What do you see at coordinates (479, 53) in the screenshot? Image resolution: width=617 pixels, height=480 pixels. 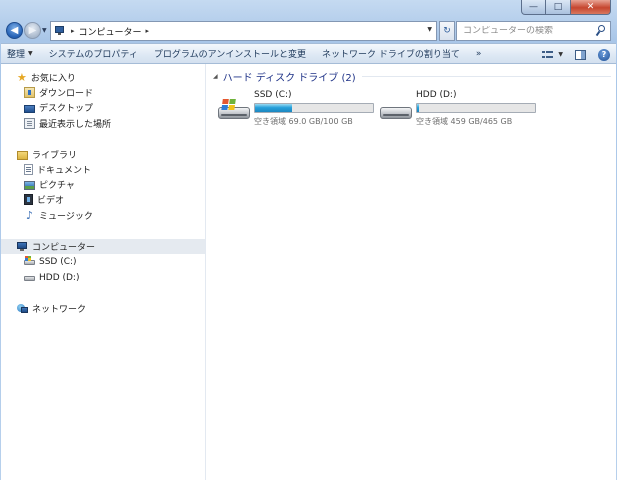 I see `more-commands-button: »` at bounding box center [479, 53].